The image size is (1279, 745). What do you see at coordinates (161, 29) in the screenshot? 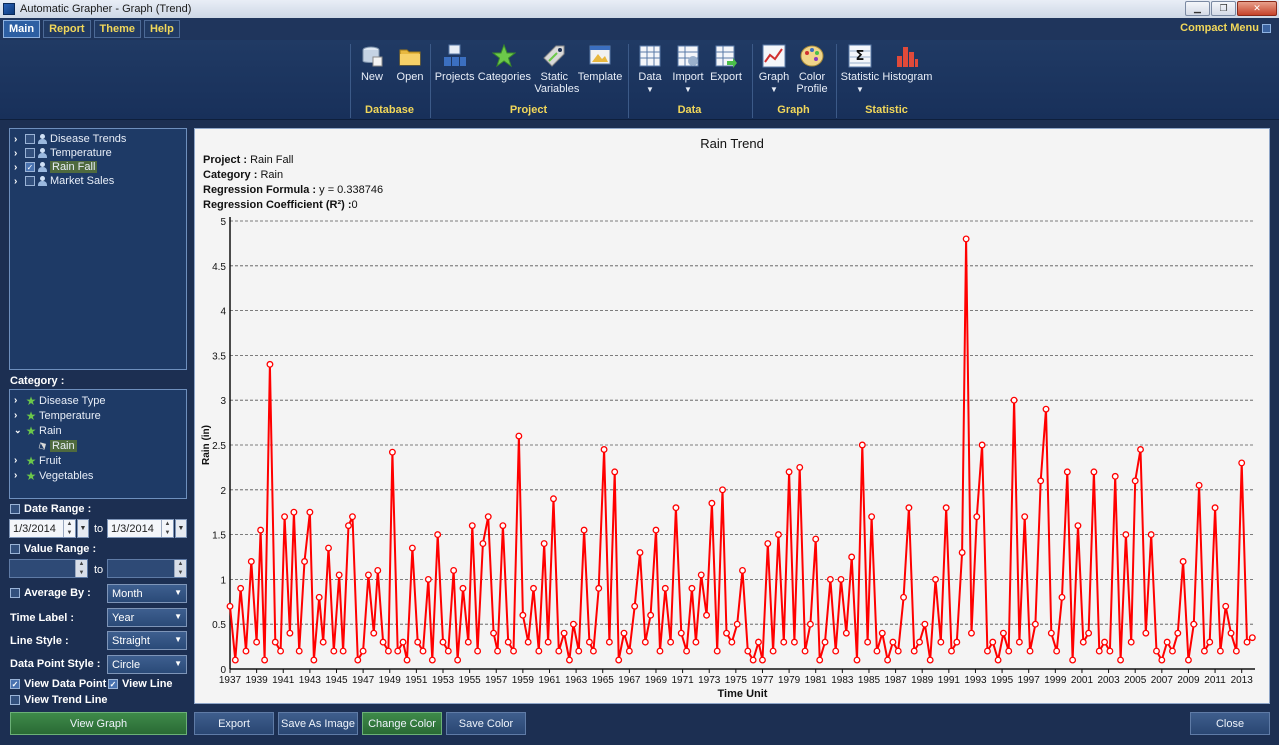
I see `tab-help: Help` at bounding box center [161, 29].